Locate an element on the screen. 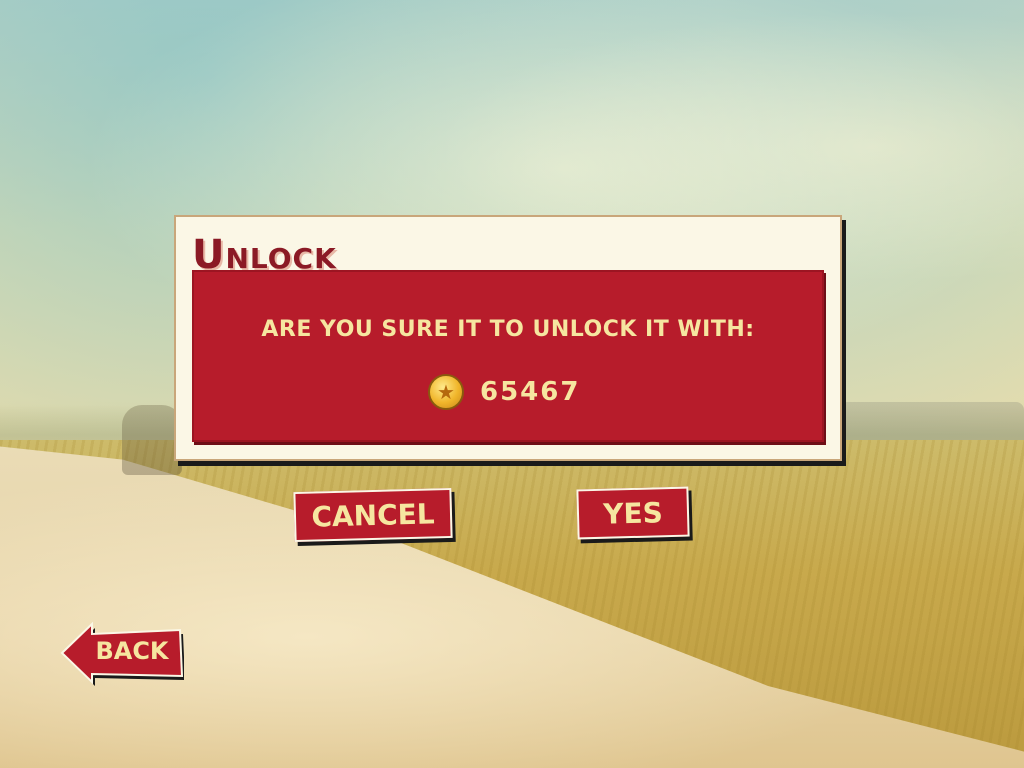  dialog-title: Unlock is located at coordinates (264, 255).